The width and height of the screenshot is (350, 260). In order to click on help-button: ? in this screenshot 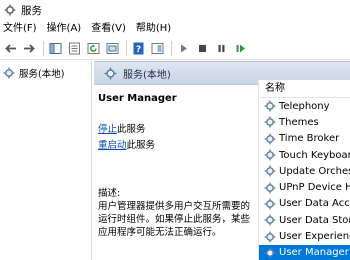, I will do `click(138, 48)`.